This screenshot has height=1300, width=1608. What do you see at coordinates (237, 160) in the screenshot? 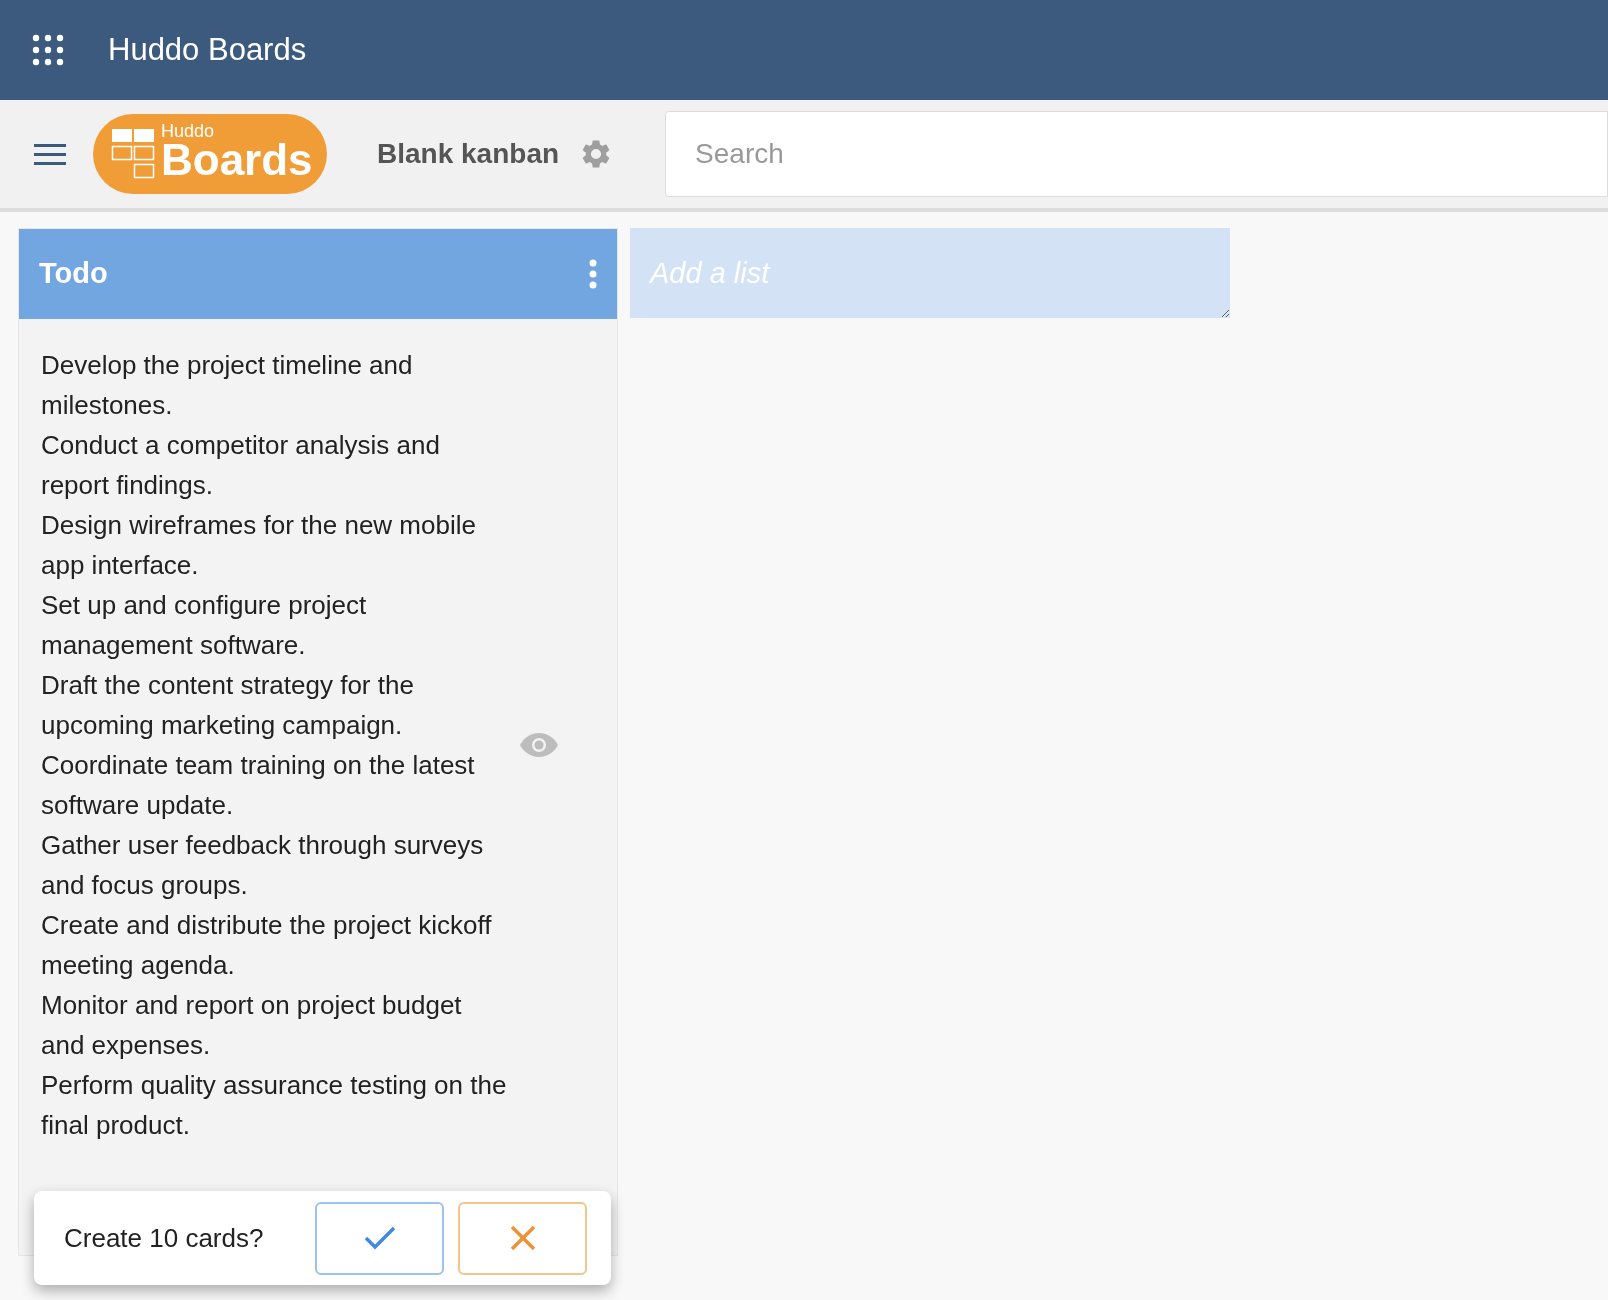
I see `logo-large-text: Boards` at bounding box center [237, 160].